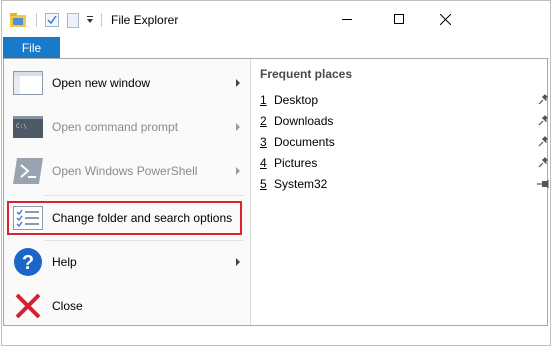 The image size is (555, 349). What do you see at coordinates (404, 142) in the screenshot?
I see `frequent-place-item: 3 Documents` at bounding box center [404, 142].